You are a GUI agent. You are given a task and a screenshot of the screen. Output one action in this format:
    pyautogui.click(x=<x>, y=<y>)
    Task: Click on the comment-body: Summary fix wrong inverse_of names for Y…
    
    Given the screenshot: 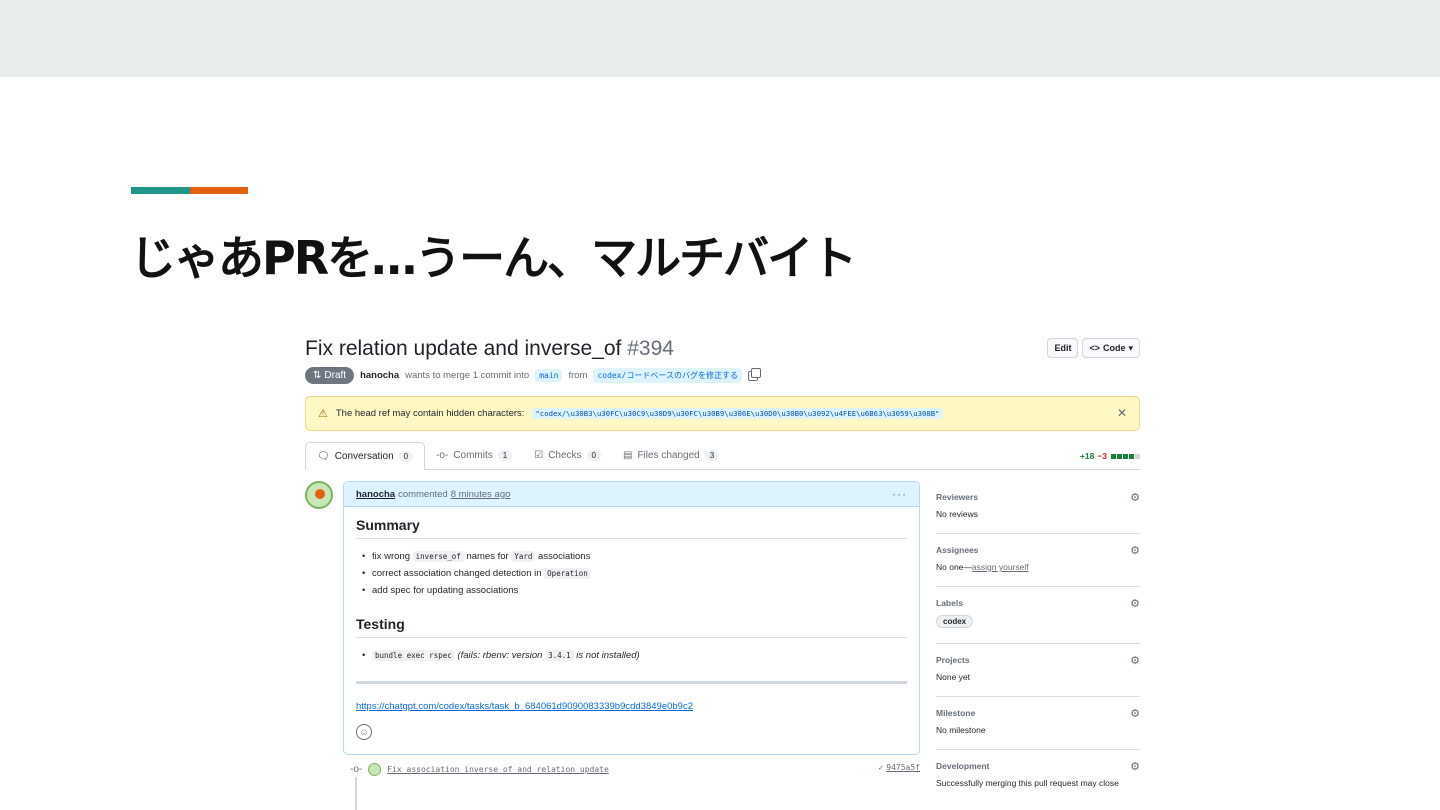 What is the action you would take?
    pyautogui.click(x=631, y=628)
    